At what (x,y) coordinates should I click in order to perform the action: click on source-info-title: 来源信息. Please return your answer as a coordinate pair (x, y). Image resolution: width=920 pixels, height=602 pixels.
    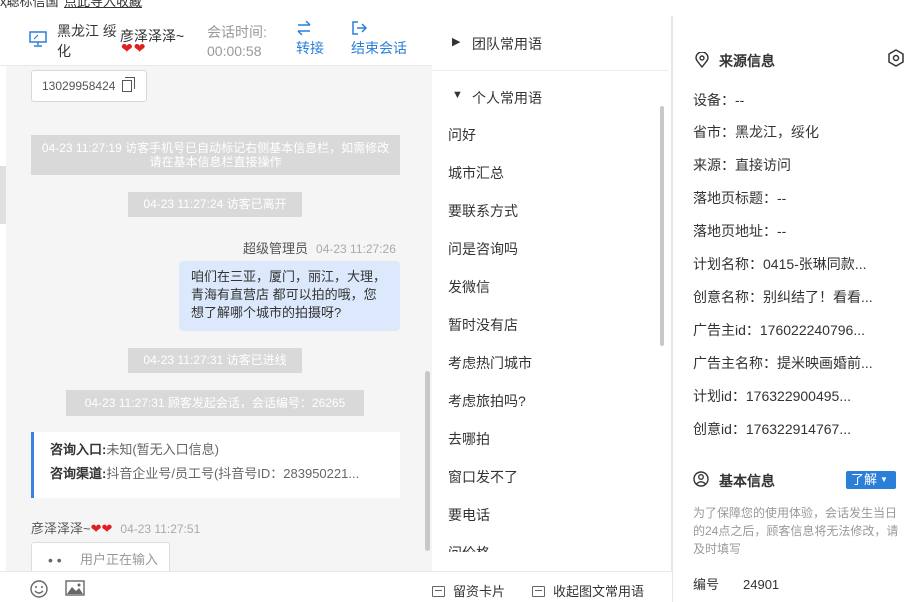
    Looking at the image, I should click on (747, 61).